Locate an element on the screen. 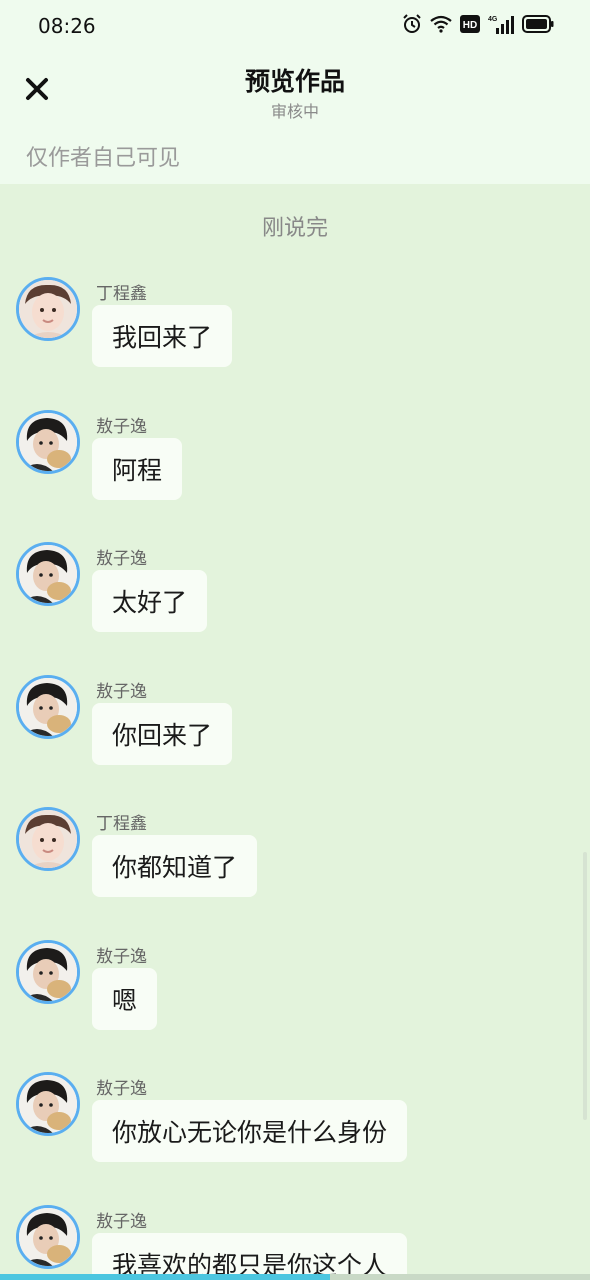  message-bubble: 我回来了 is located at coordinates (162, 336).